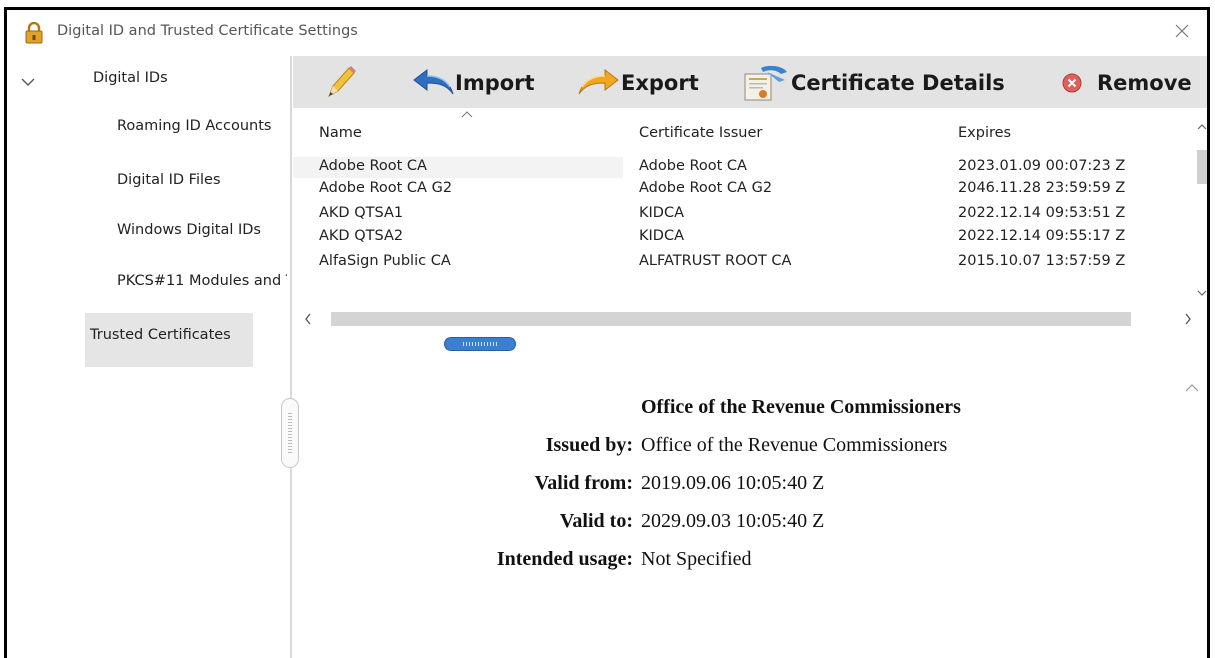 The image size is (1215, 658). Describe the element at coordinates (202, 230) in the screenshot. I see `sidebar-item-windows-digital-ids: Windows Digital IDs` at that location.